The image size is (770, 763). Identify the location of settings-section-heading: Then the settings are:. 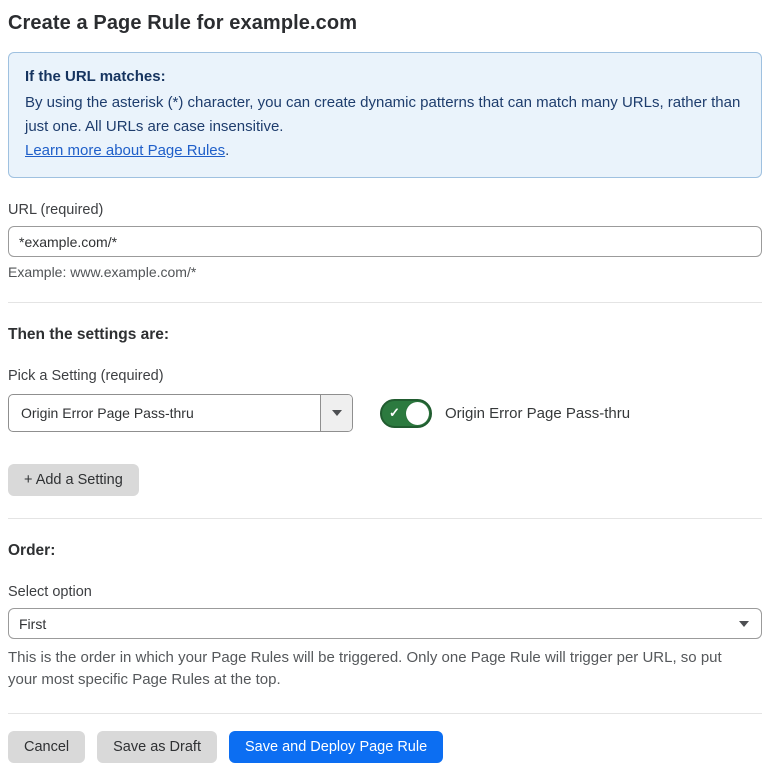
(89, 334).